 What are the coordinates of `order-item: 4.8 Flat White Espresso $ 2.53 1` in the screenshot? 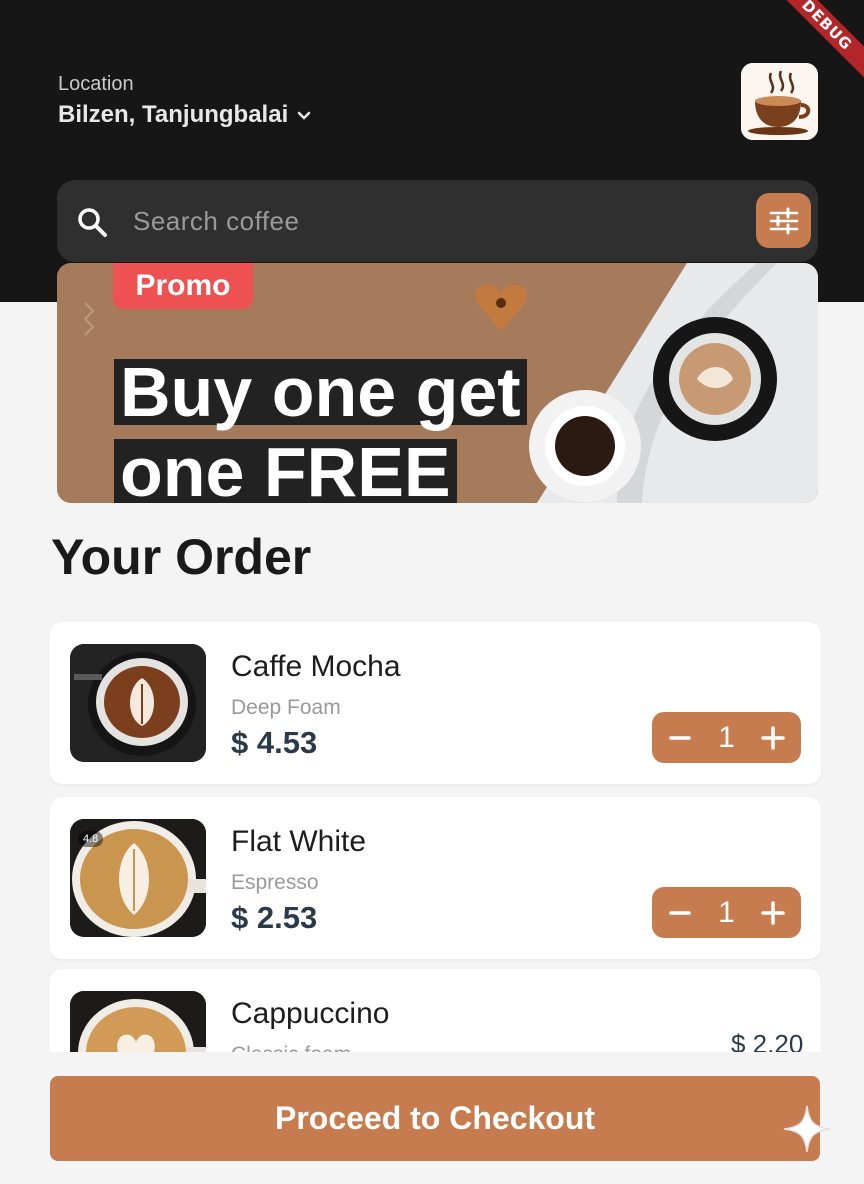 It's located at (435, 878).